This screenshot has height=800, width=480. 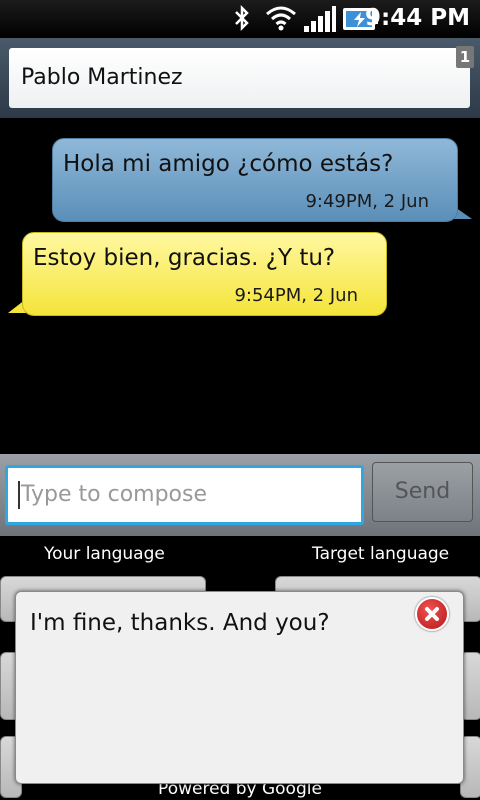 What do you see at coordinates (381, 554) in the screenshot?
I see `target-language-label: Target language` at bounding box center [381, 554].